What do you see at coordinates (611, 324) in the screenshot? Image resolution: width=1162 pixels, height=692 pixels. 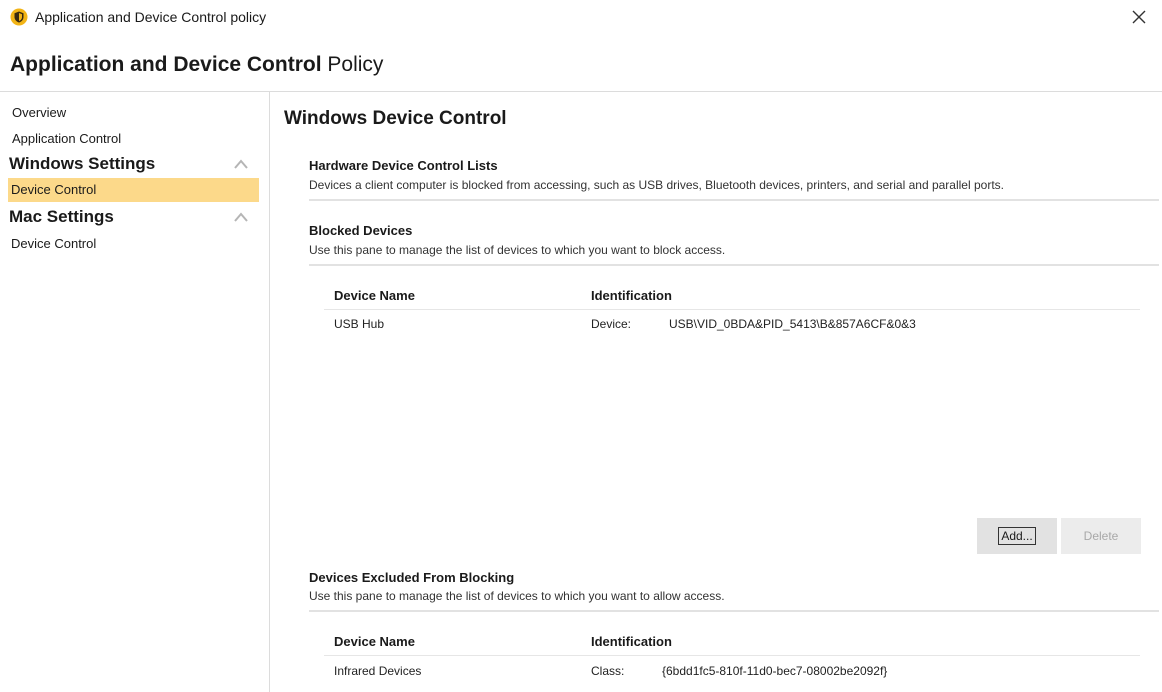 I see `identification-type-cell: Device:` at bounding box center [611, 324].